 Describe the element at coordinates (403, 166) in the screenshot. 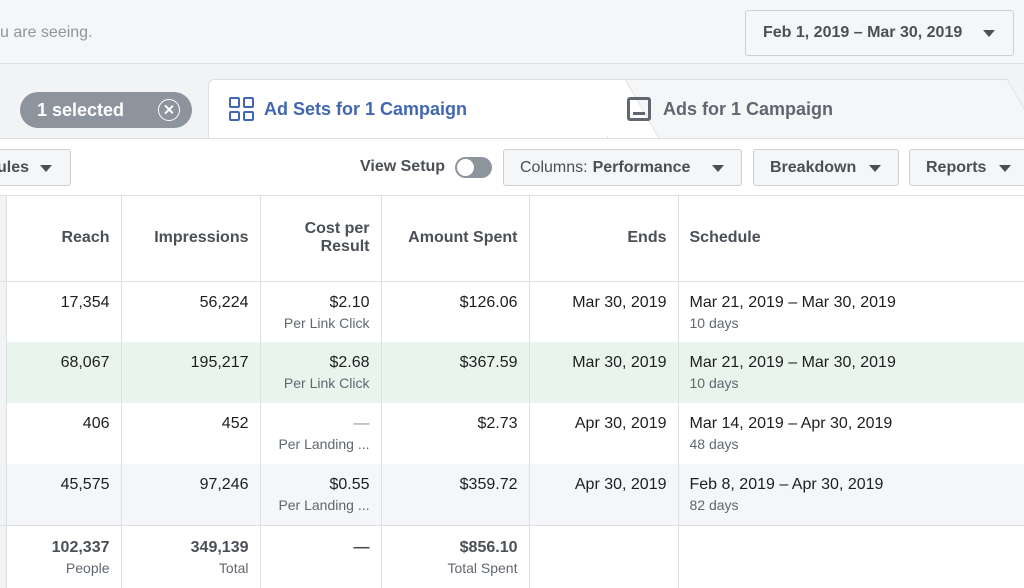

I see `view-setup-label: View Setup` at that location.